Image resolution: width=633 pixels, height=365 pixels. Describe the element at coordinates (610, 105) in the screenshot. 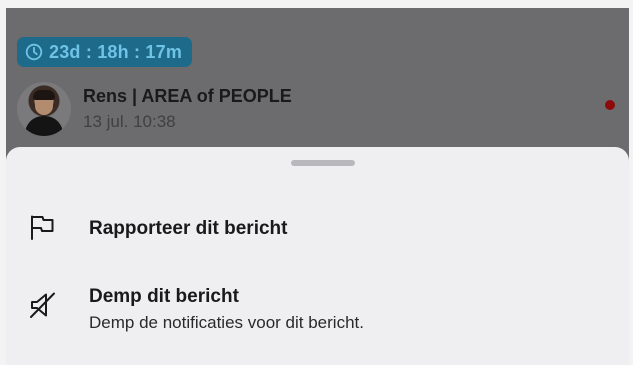

I see `unread-indicator` at that location.